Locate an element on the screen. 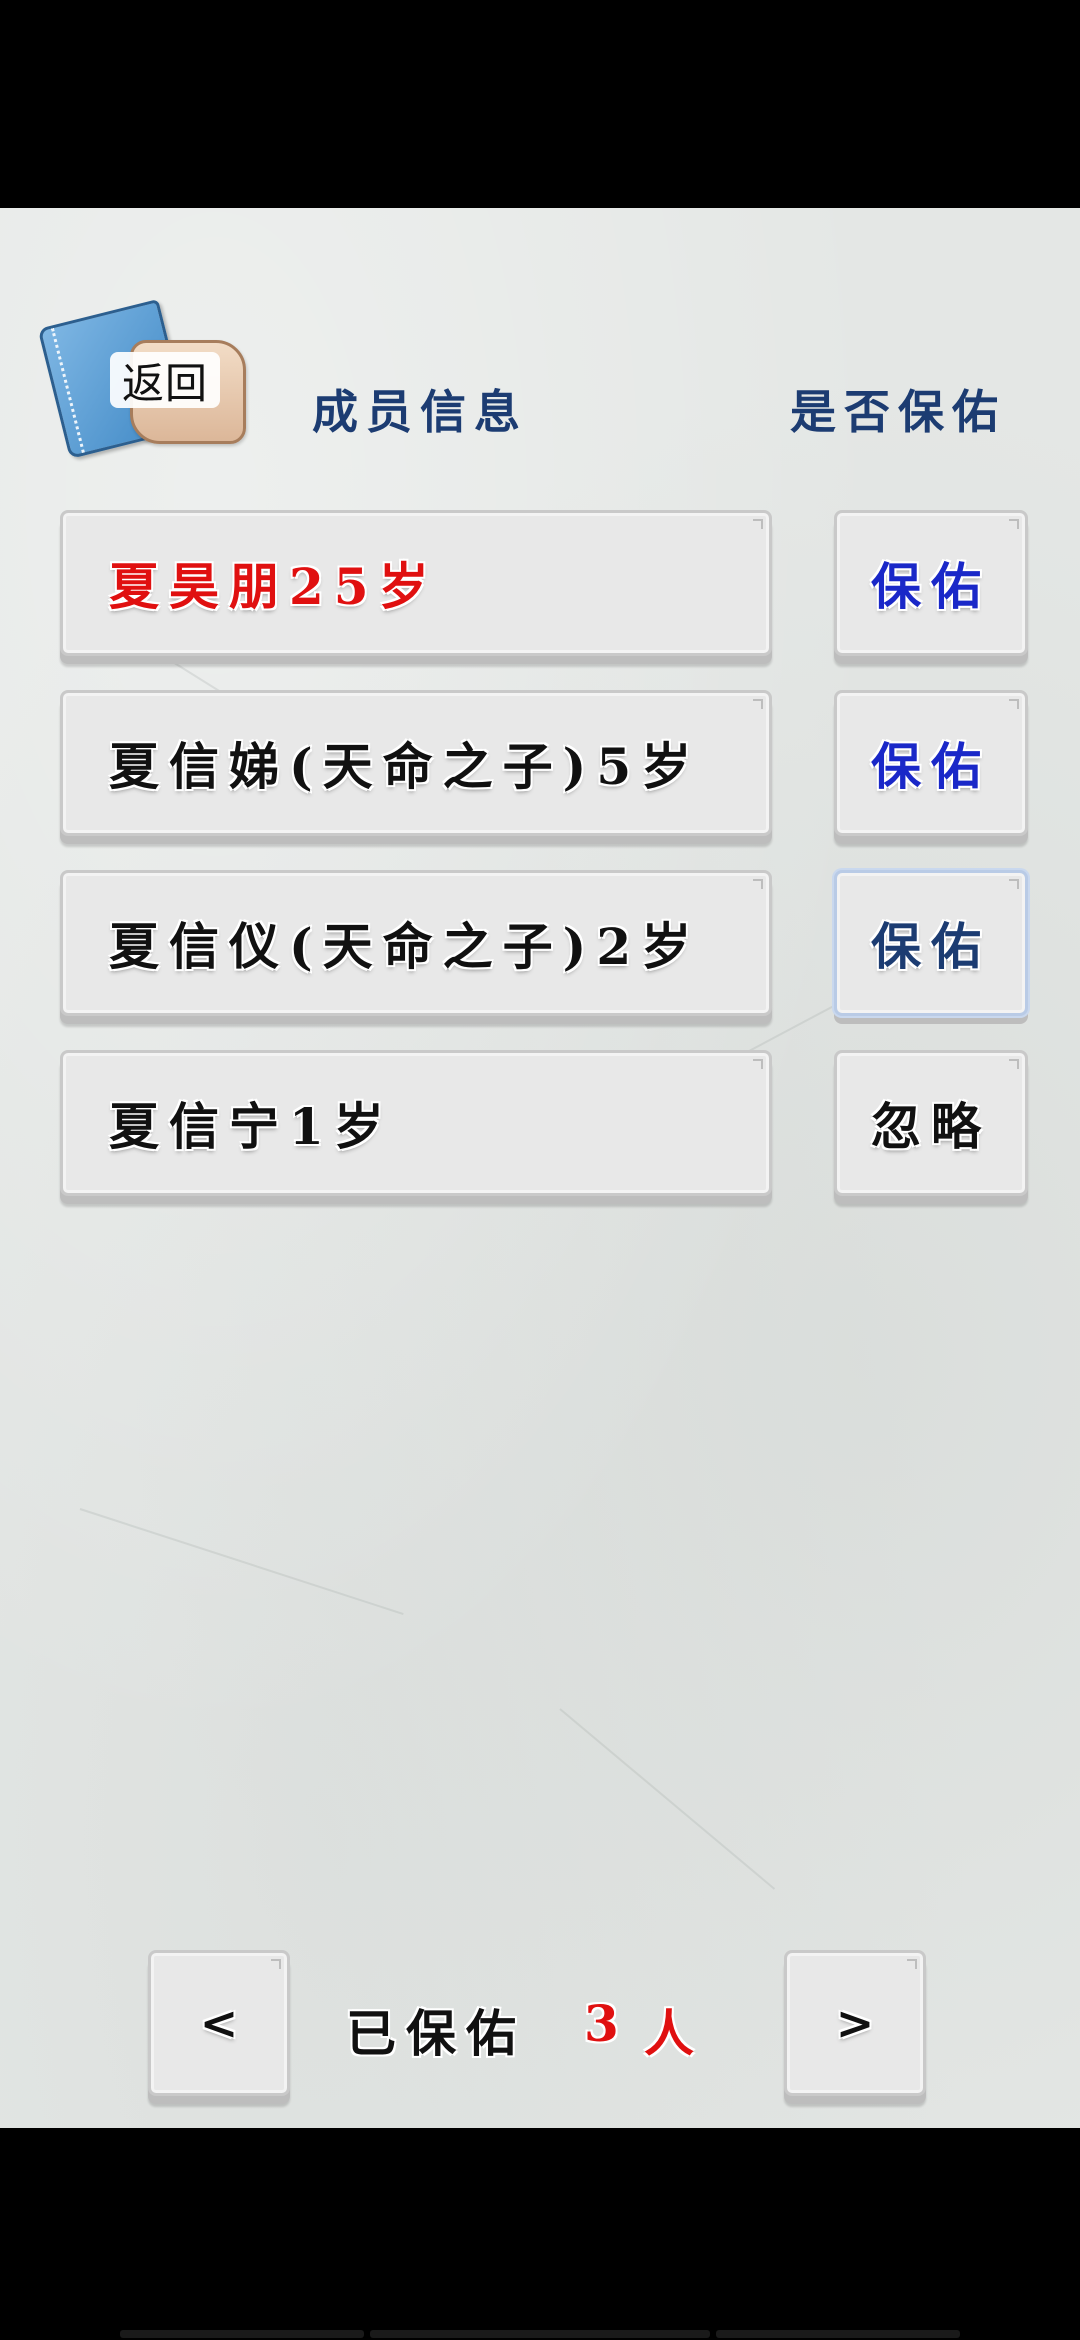  member-name: 夏昊朋25岁 is located at coordinates (274, 586).